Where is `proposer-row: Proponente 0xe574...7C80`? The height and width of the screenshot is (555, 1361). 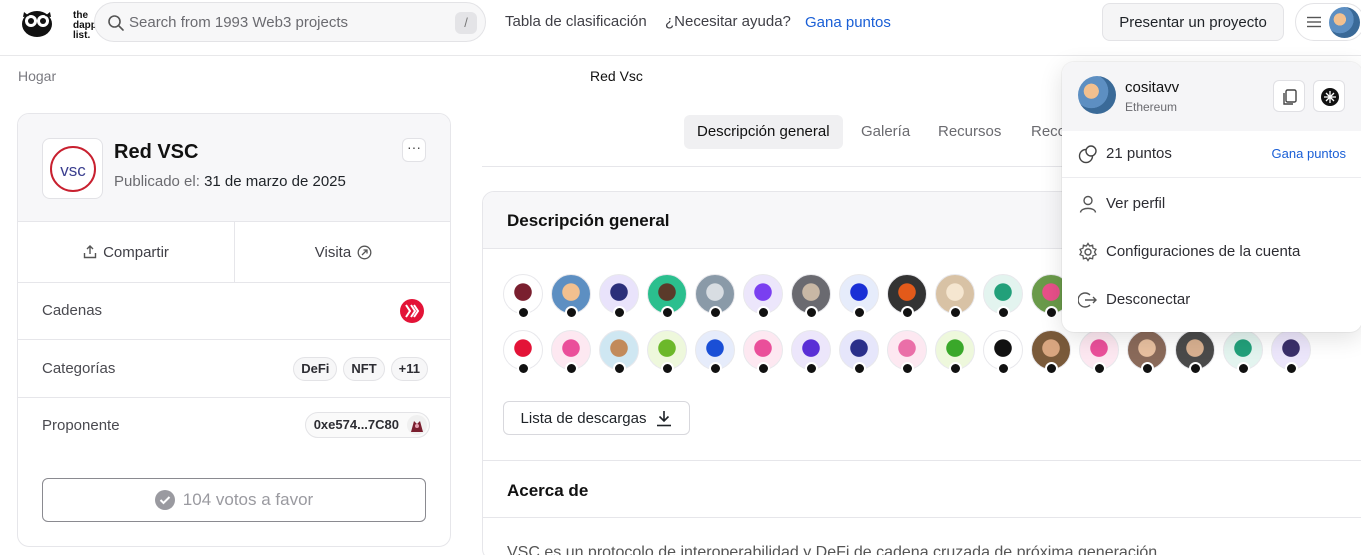
proposer-row: Proponente 0xe574...7C80 is located at coordinates (234, 426).